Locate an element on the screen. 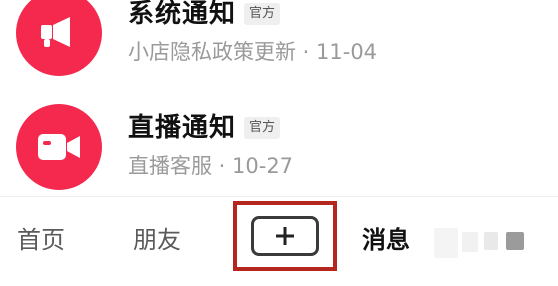 Image resolution: width=558 pixels, height=286 pixels. tab-messages: 消息 is located at coordinates (386, 240).